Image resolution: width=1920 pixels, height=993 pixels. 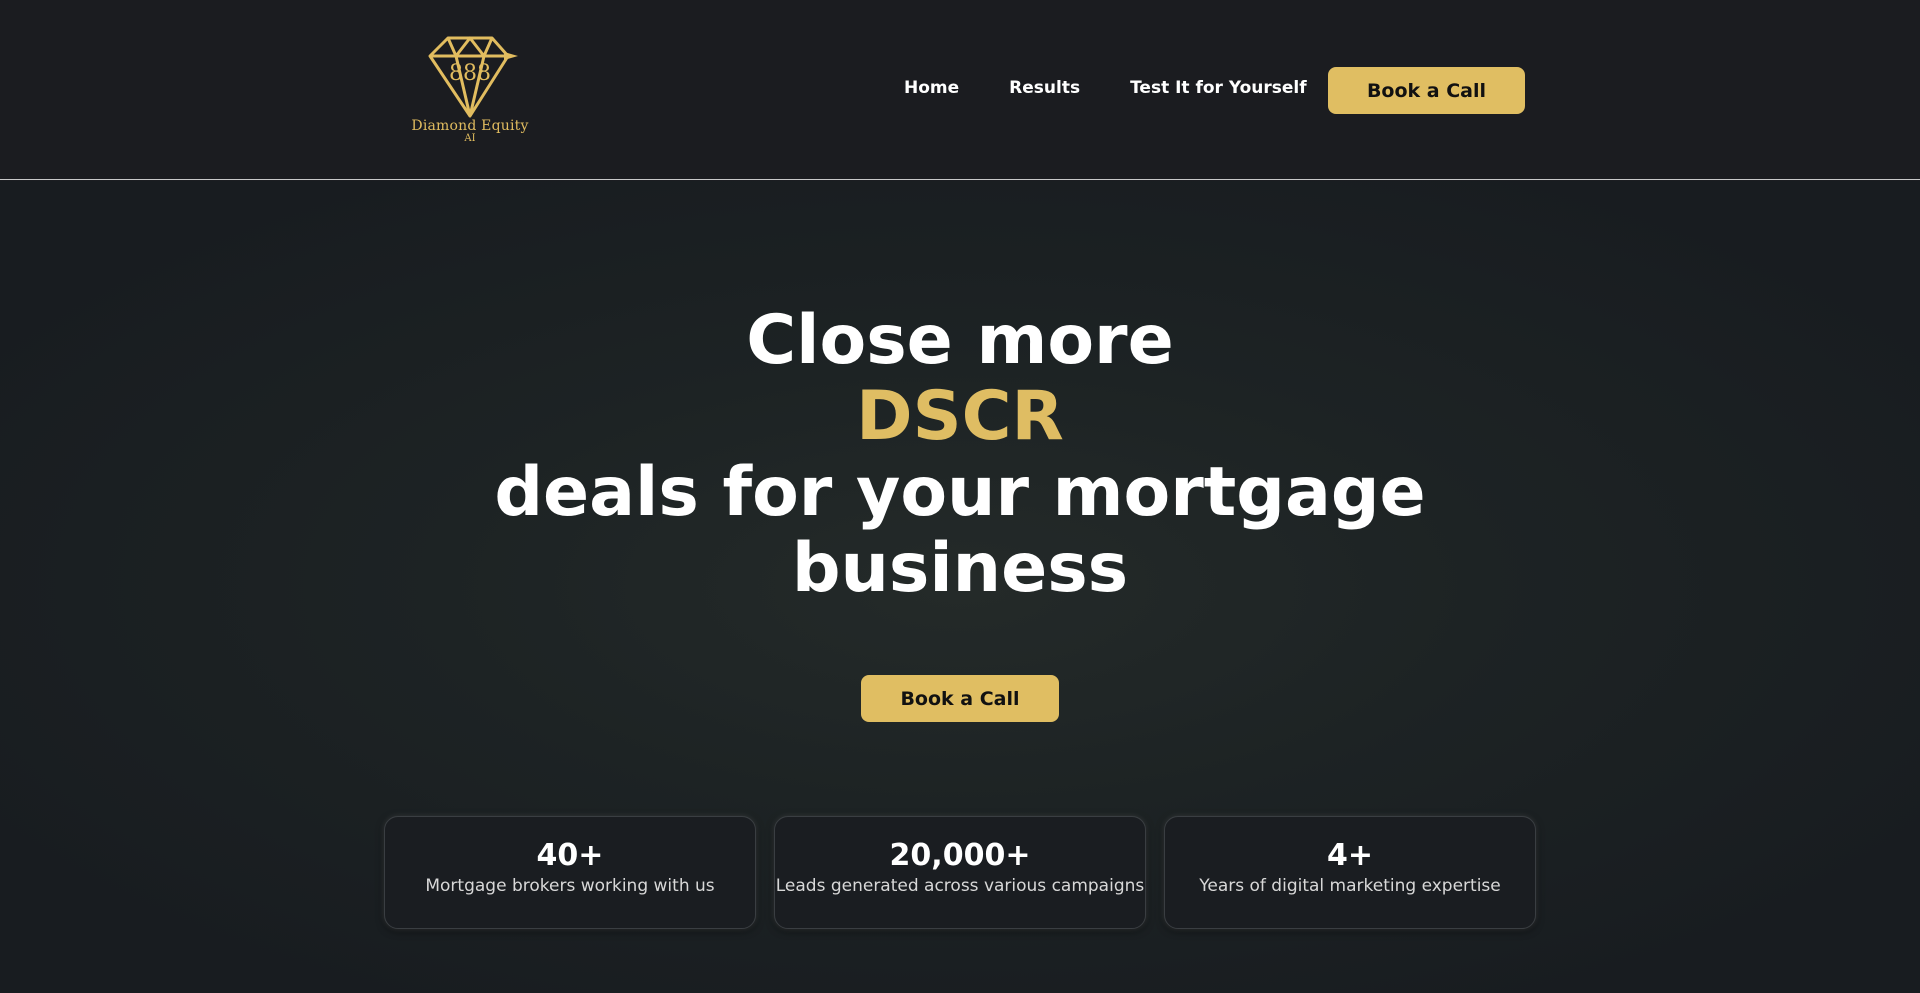 I want to click on hero-book-call-button: Book a Call, so click(x=960, y=698).